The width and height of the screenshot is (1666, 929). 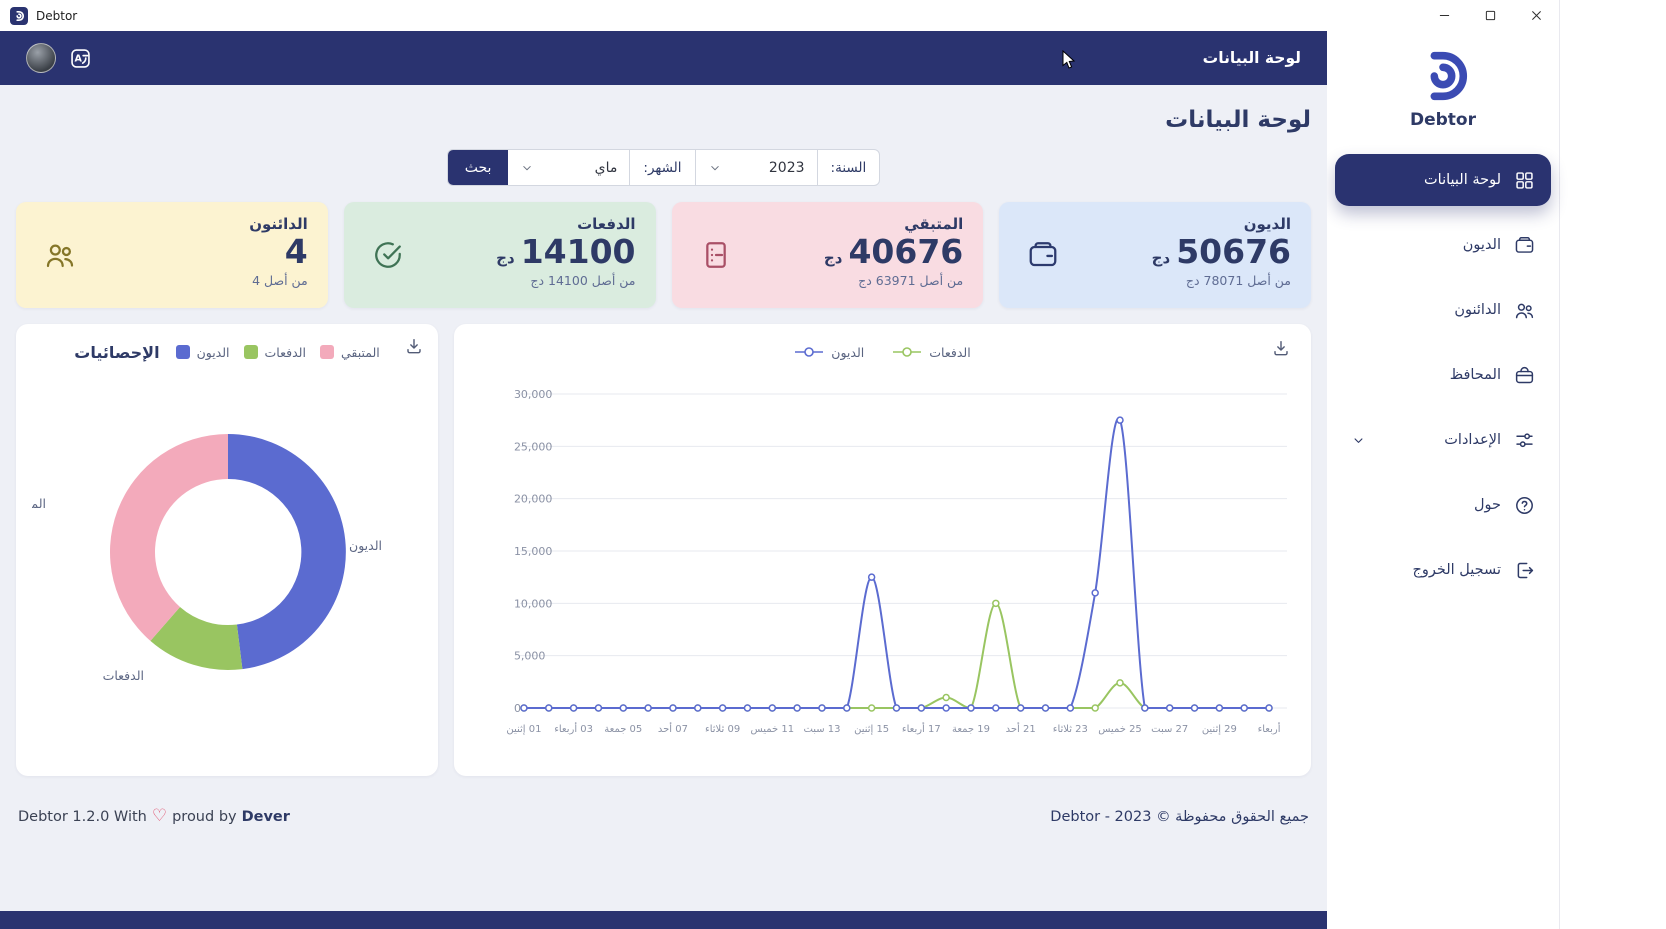 I want to click on sidebar-item-label: حول, so click(x=1487, y=505).